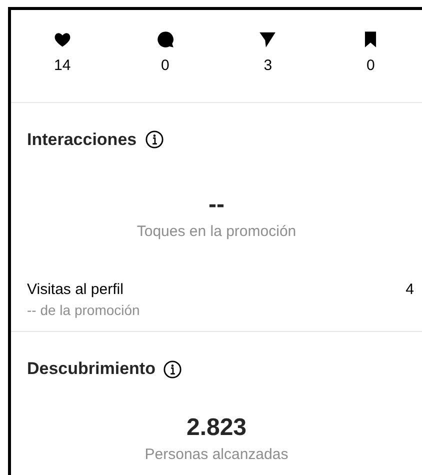 The image size is (422, 475). What do you see at coordinates (82, 140) in the screenshot?
I see `section-title: Interacciones` at bounding box center [82, 140].